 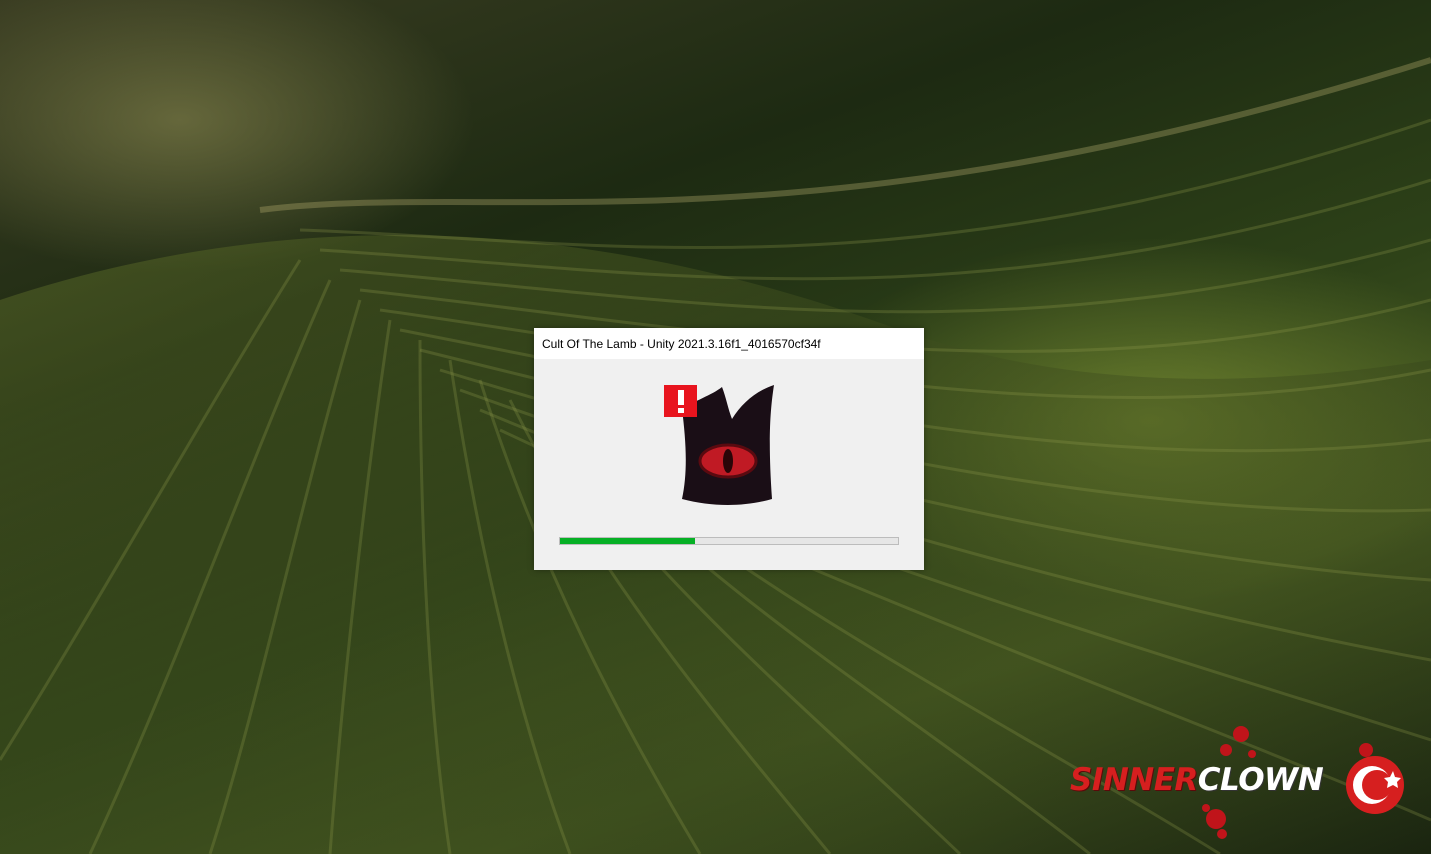 What do you see at coordinates (680, 401) in the screenshot?
I see `exclamation-warning-icon` at bounding box center [680, 401].